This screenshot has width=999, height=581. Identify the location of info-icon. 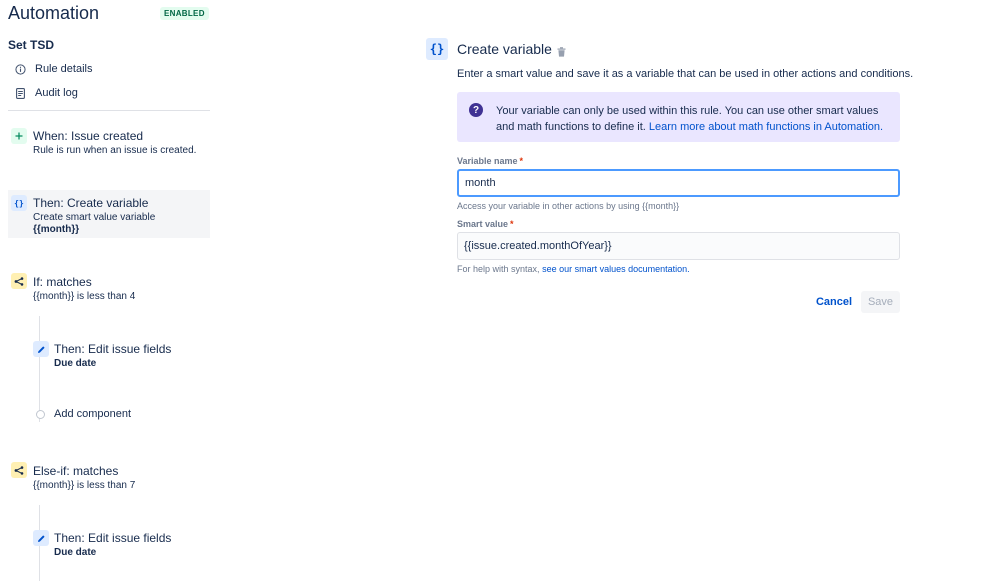
(20, 69).